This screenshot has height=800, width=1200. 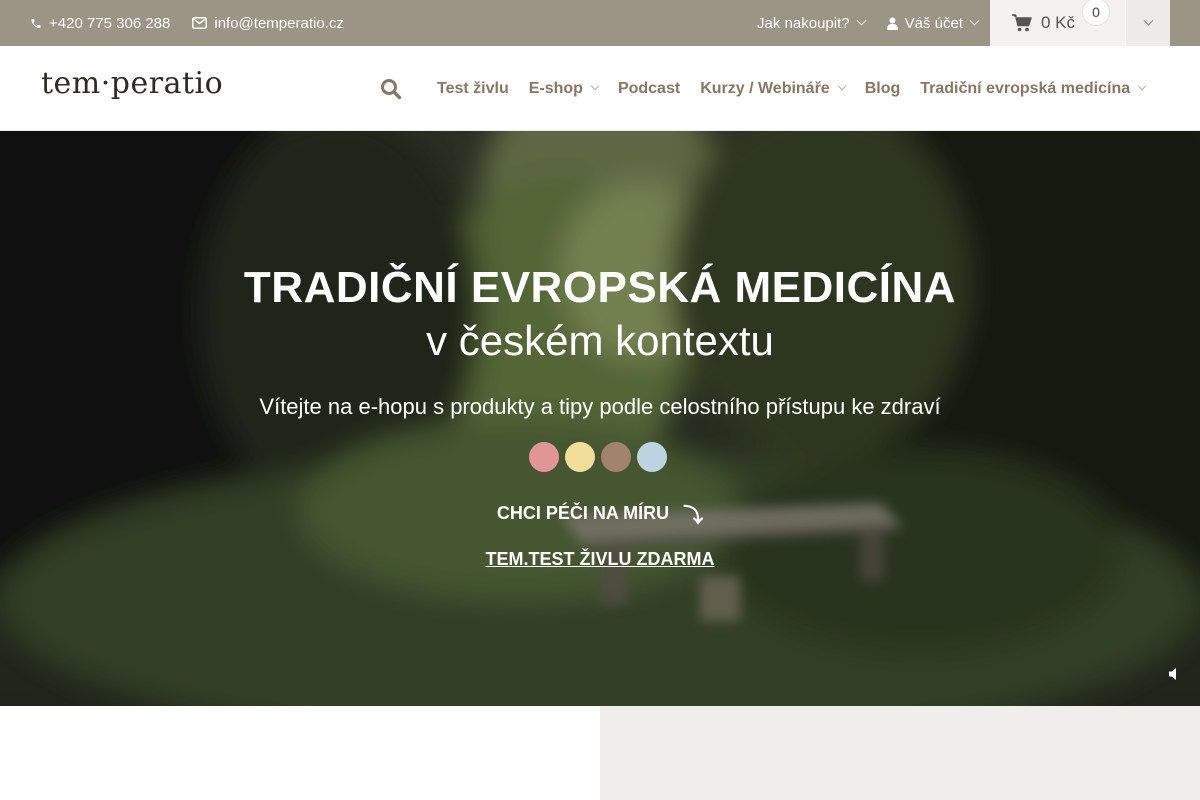 What do you see at coordinates (583, 513) in the screenshot?
I see `care-cta-label: CHCI PÉČI NA MÍRU` at bounding box center [583, 513].